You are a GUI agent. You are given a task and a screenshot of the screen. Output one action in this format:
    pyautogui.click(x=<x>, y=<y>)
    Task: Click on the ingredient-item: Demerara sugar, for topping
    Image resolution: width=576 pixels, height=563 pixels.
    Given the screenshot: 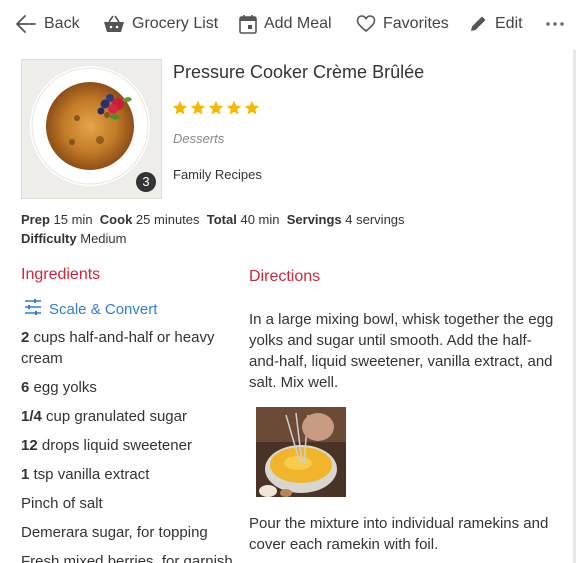 What is the action you would take?
    pyautogui.click(x=114, y=532)
    